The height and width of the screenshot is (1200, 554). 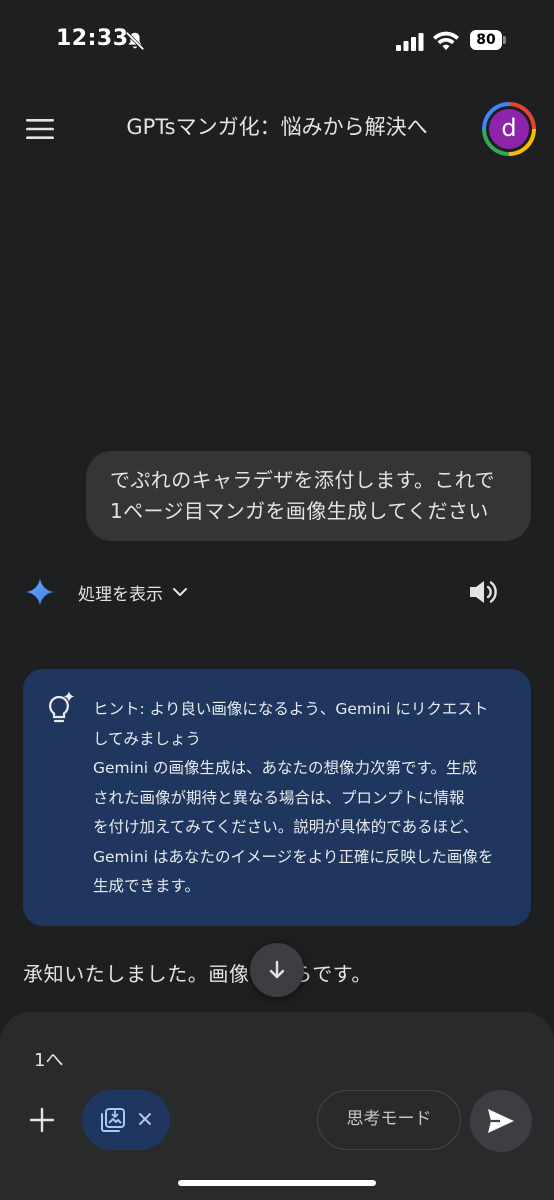 I want to click on hint-line: ヒント: より良い画像になるよう、Gemini にリクエスト, so click(x=291, y=709).